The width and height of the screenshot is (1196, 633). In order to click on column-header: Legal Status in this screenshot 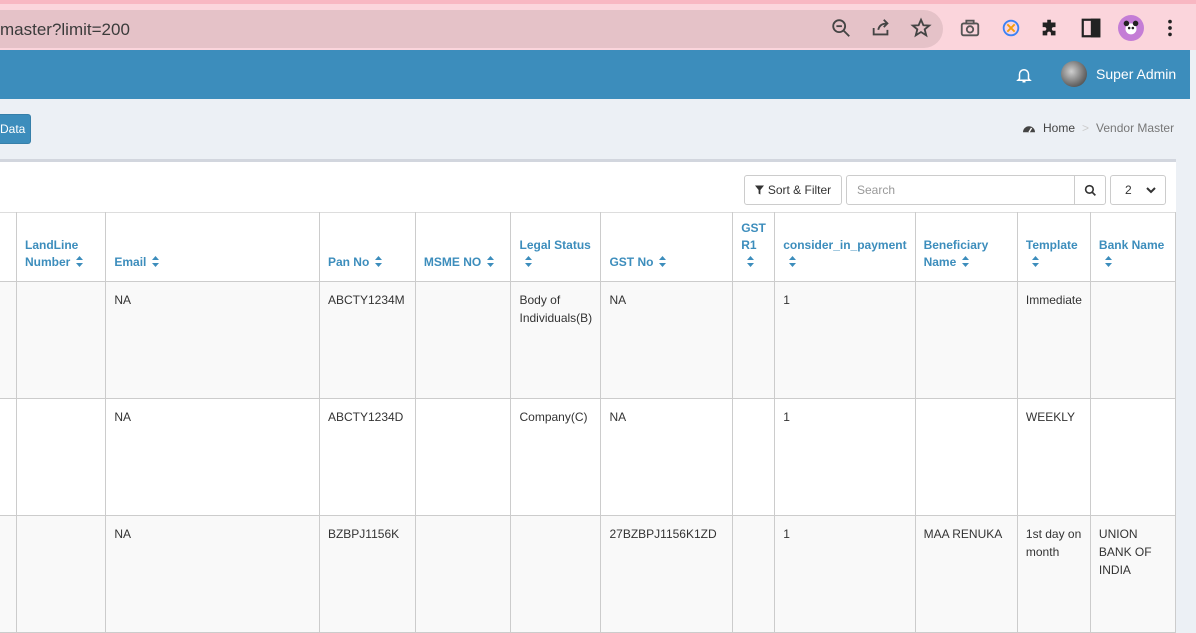, I will do `click(556, 247)`.